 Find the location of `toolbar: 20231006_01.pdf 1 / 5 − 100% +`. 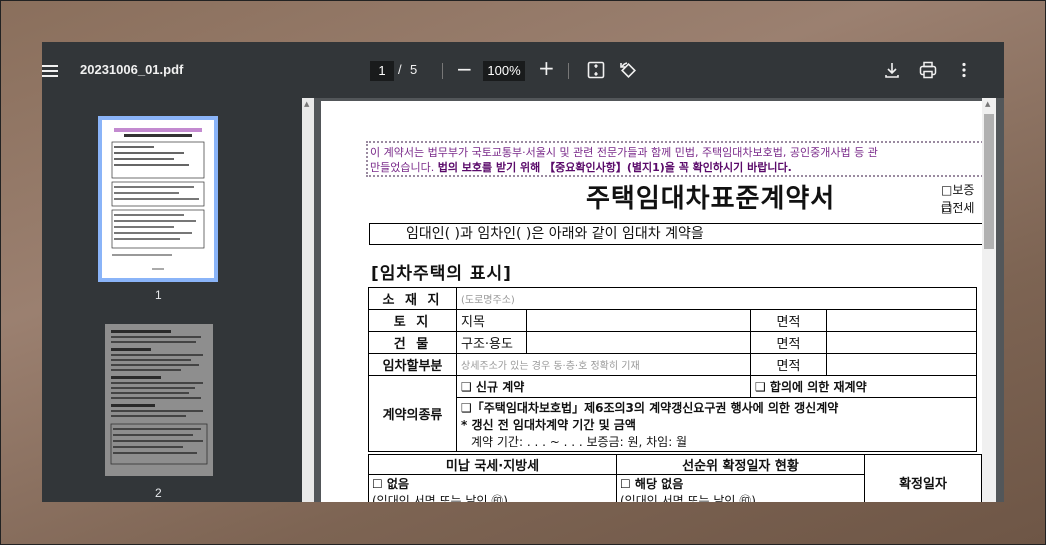

toolbar: 20231006_01.pdf 1 / 5 − 100% + is located at coordinates (523, 70).